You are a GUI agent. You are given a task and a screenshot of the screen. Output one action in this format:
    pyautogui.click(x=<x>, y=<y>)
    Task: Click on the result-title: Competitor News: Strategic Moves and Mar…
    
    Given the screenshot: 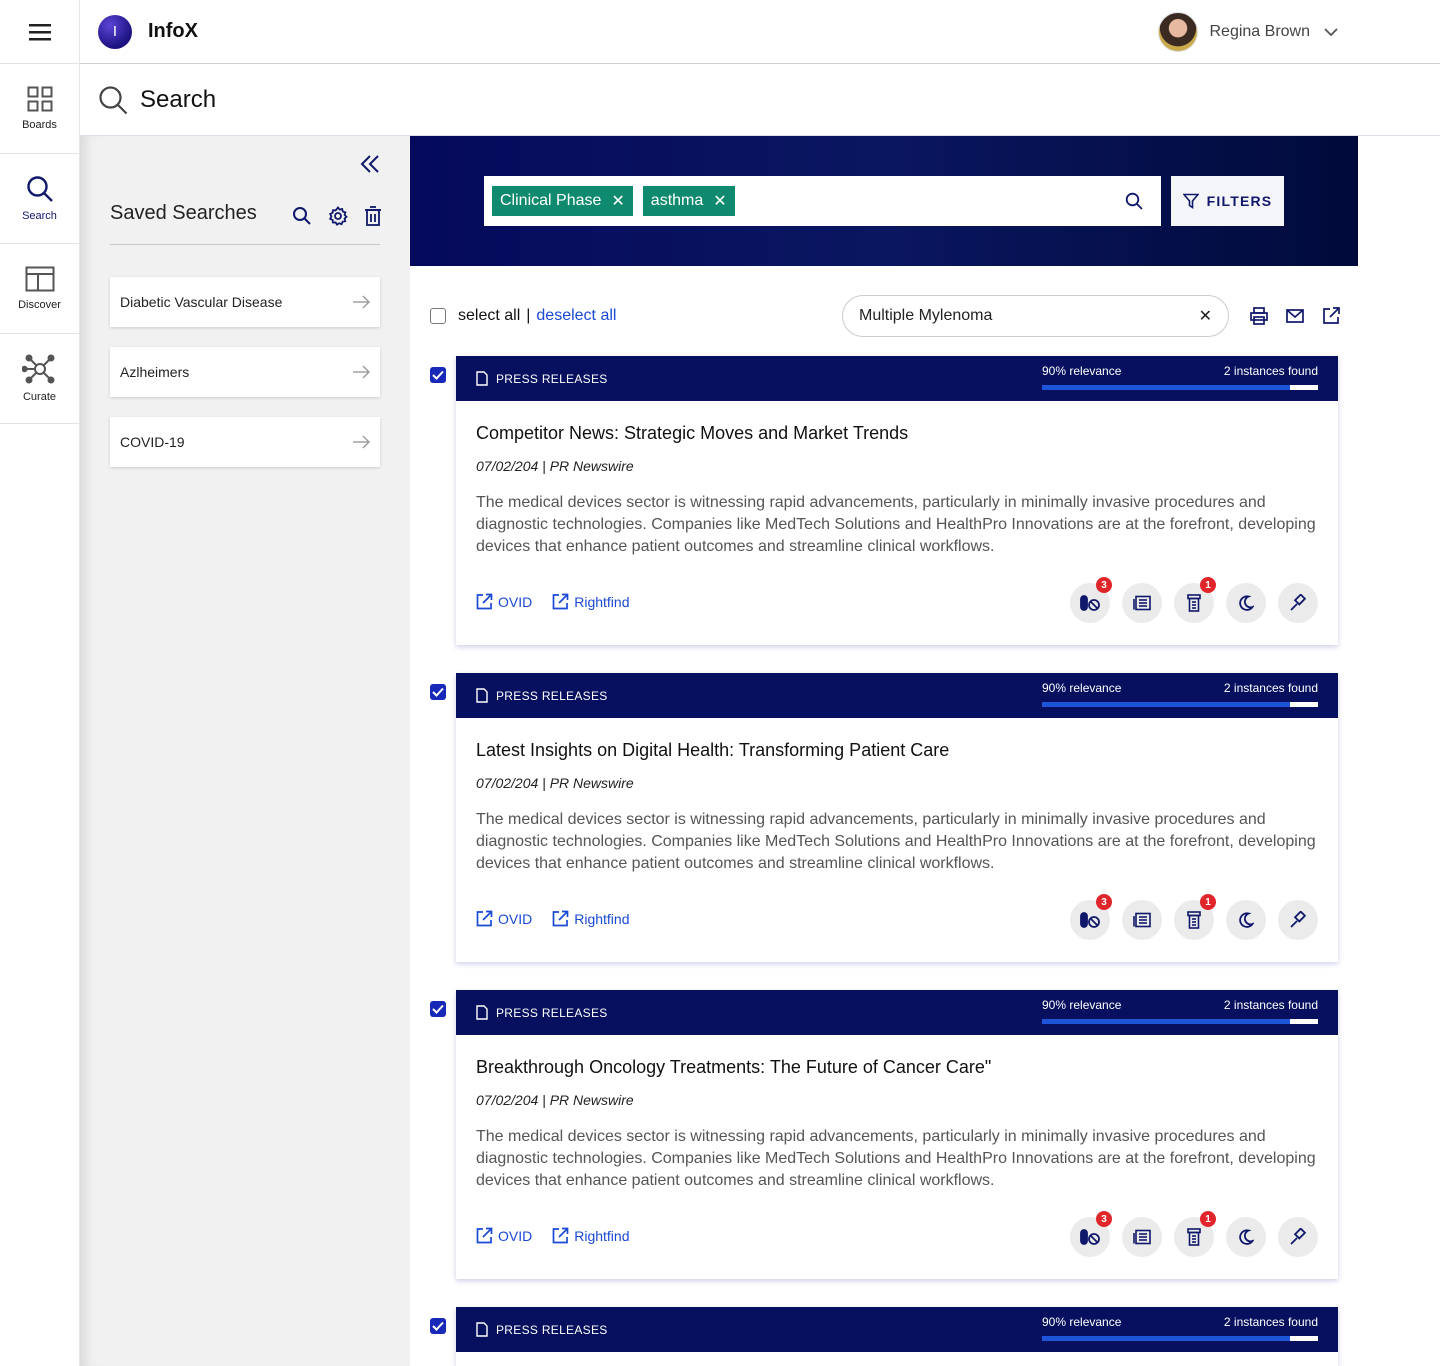 What is the action you would take?
    pyautogui.click(x=897, y=433)
    